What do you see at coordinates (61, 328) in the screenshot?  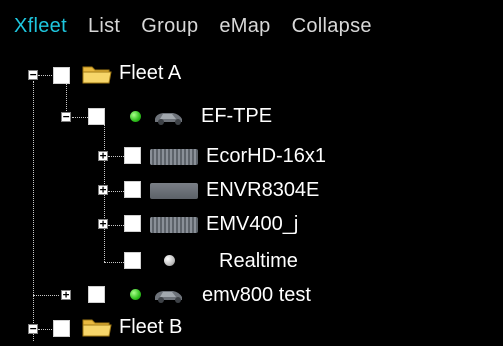 I see `fleet-b-checkbox` at bounding box center [61, 328].